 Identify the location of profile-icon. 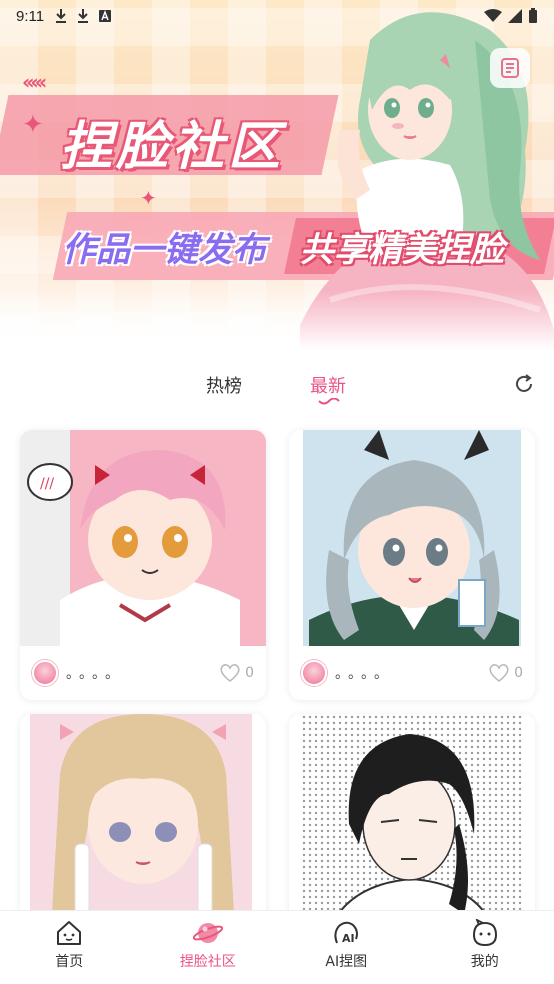
(484, 933).